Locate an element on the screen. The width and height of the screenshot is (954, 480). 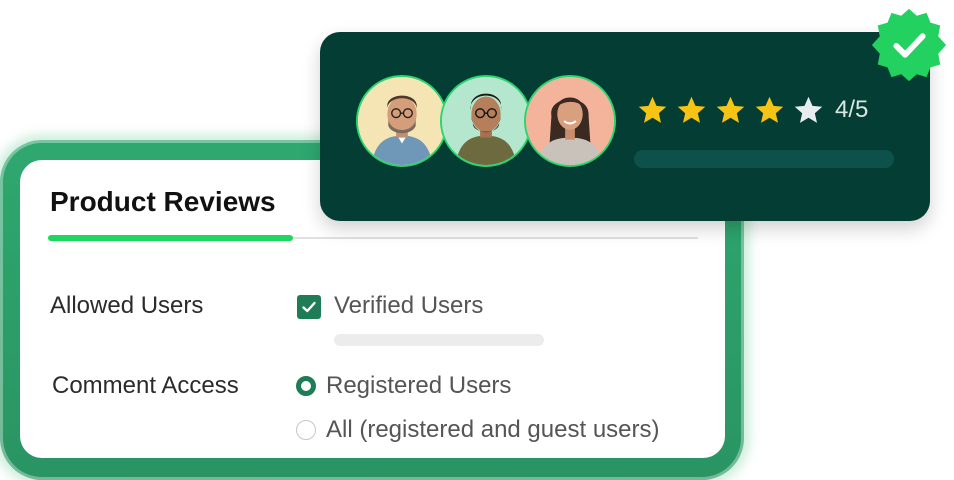
registered-users-option: Registered Users is located at coordinates (418, 386).